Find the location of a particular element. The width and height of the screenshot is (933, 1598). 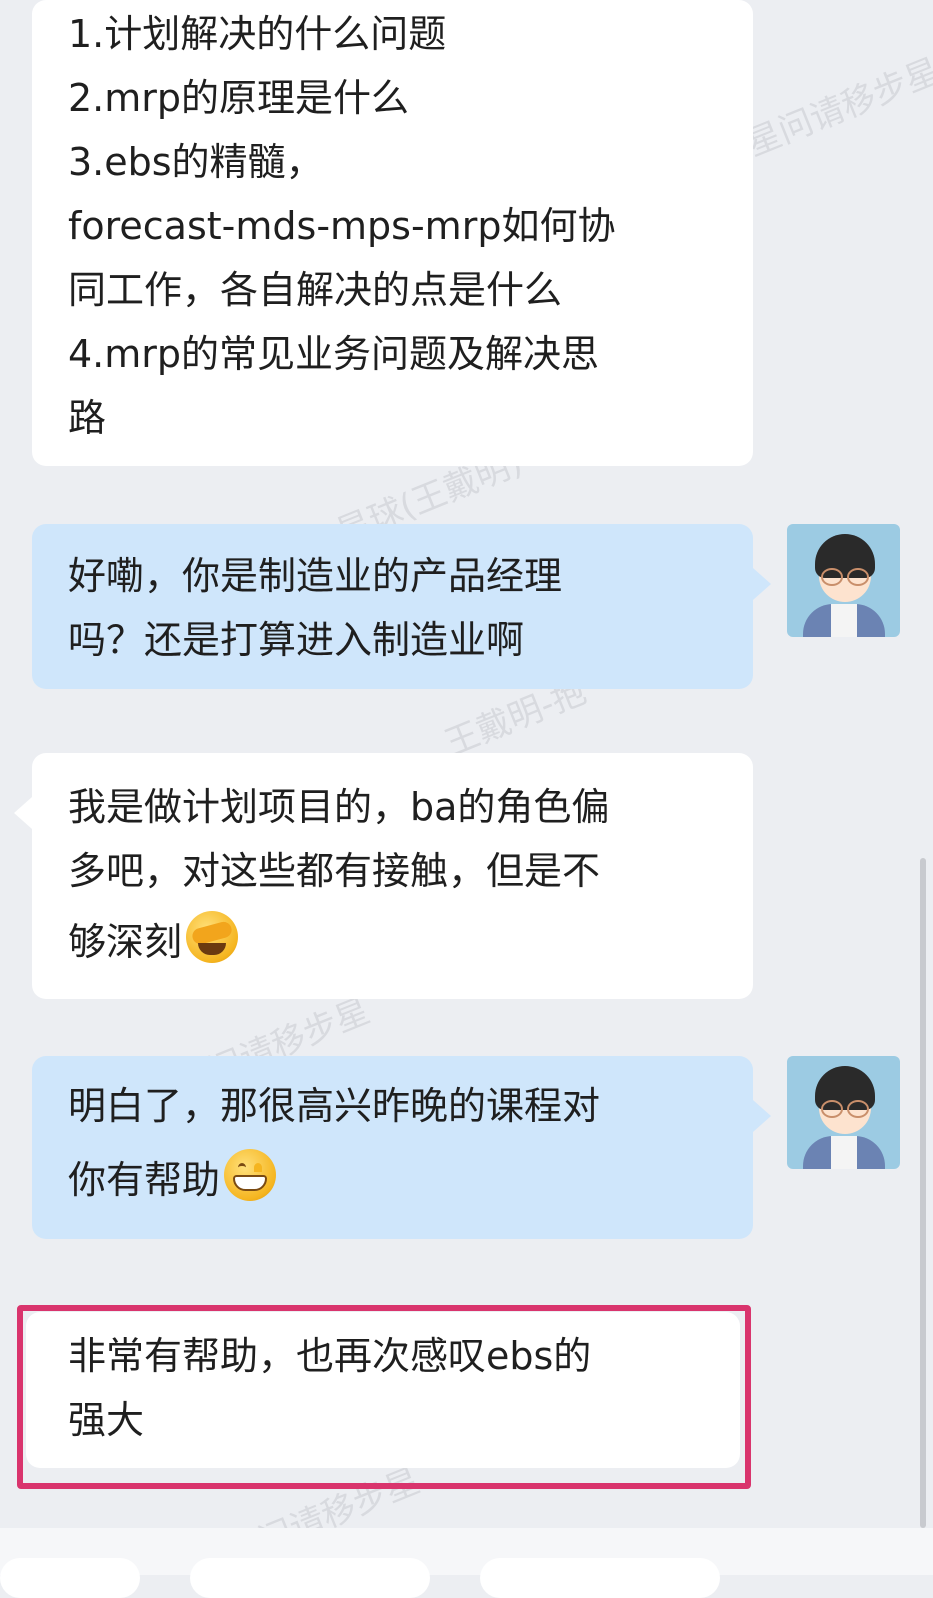

message-bubble-outgoing: 好嘞，你是制造业的产品经理 吗？还是打算进入制造业啊 is located at coordinates (401, 606).